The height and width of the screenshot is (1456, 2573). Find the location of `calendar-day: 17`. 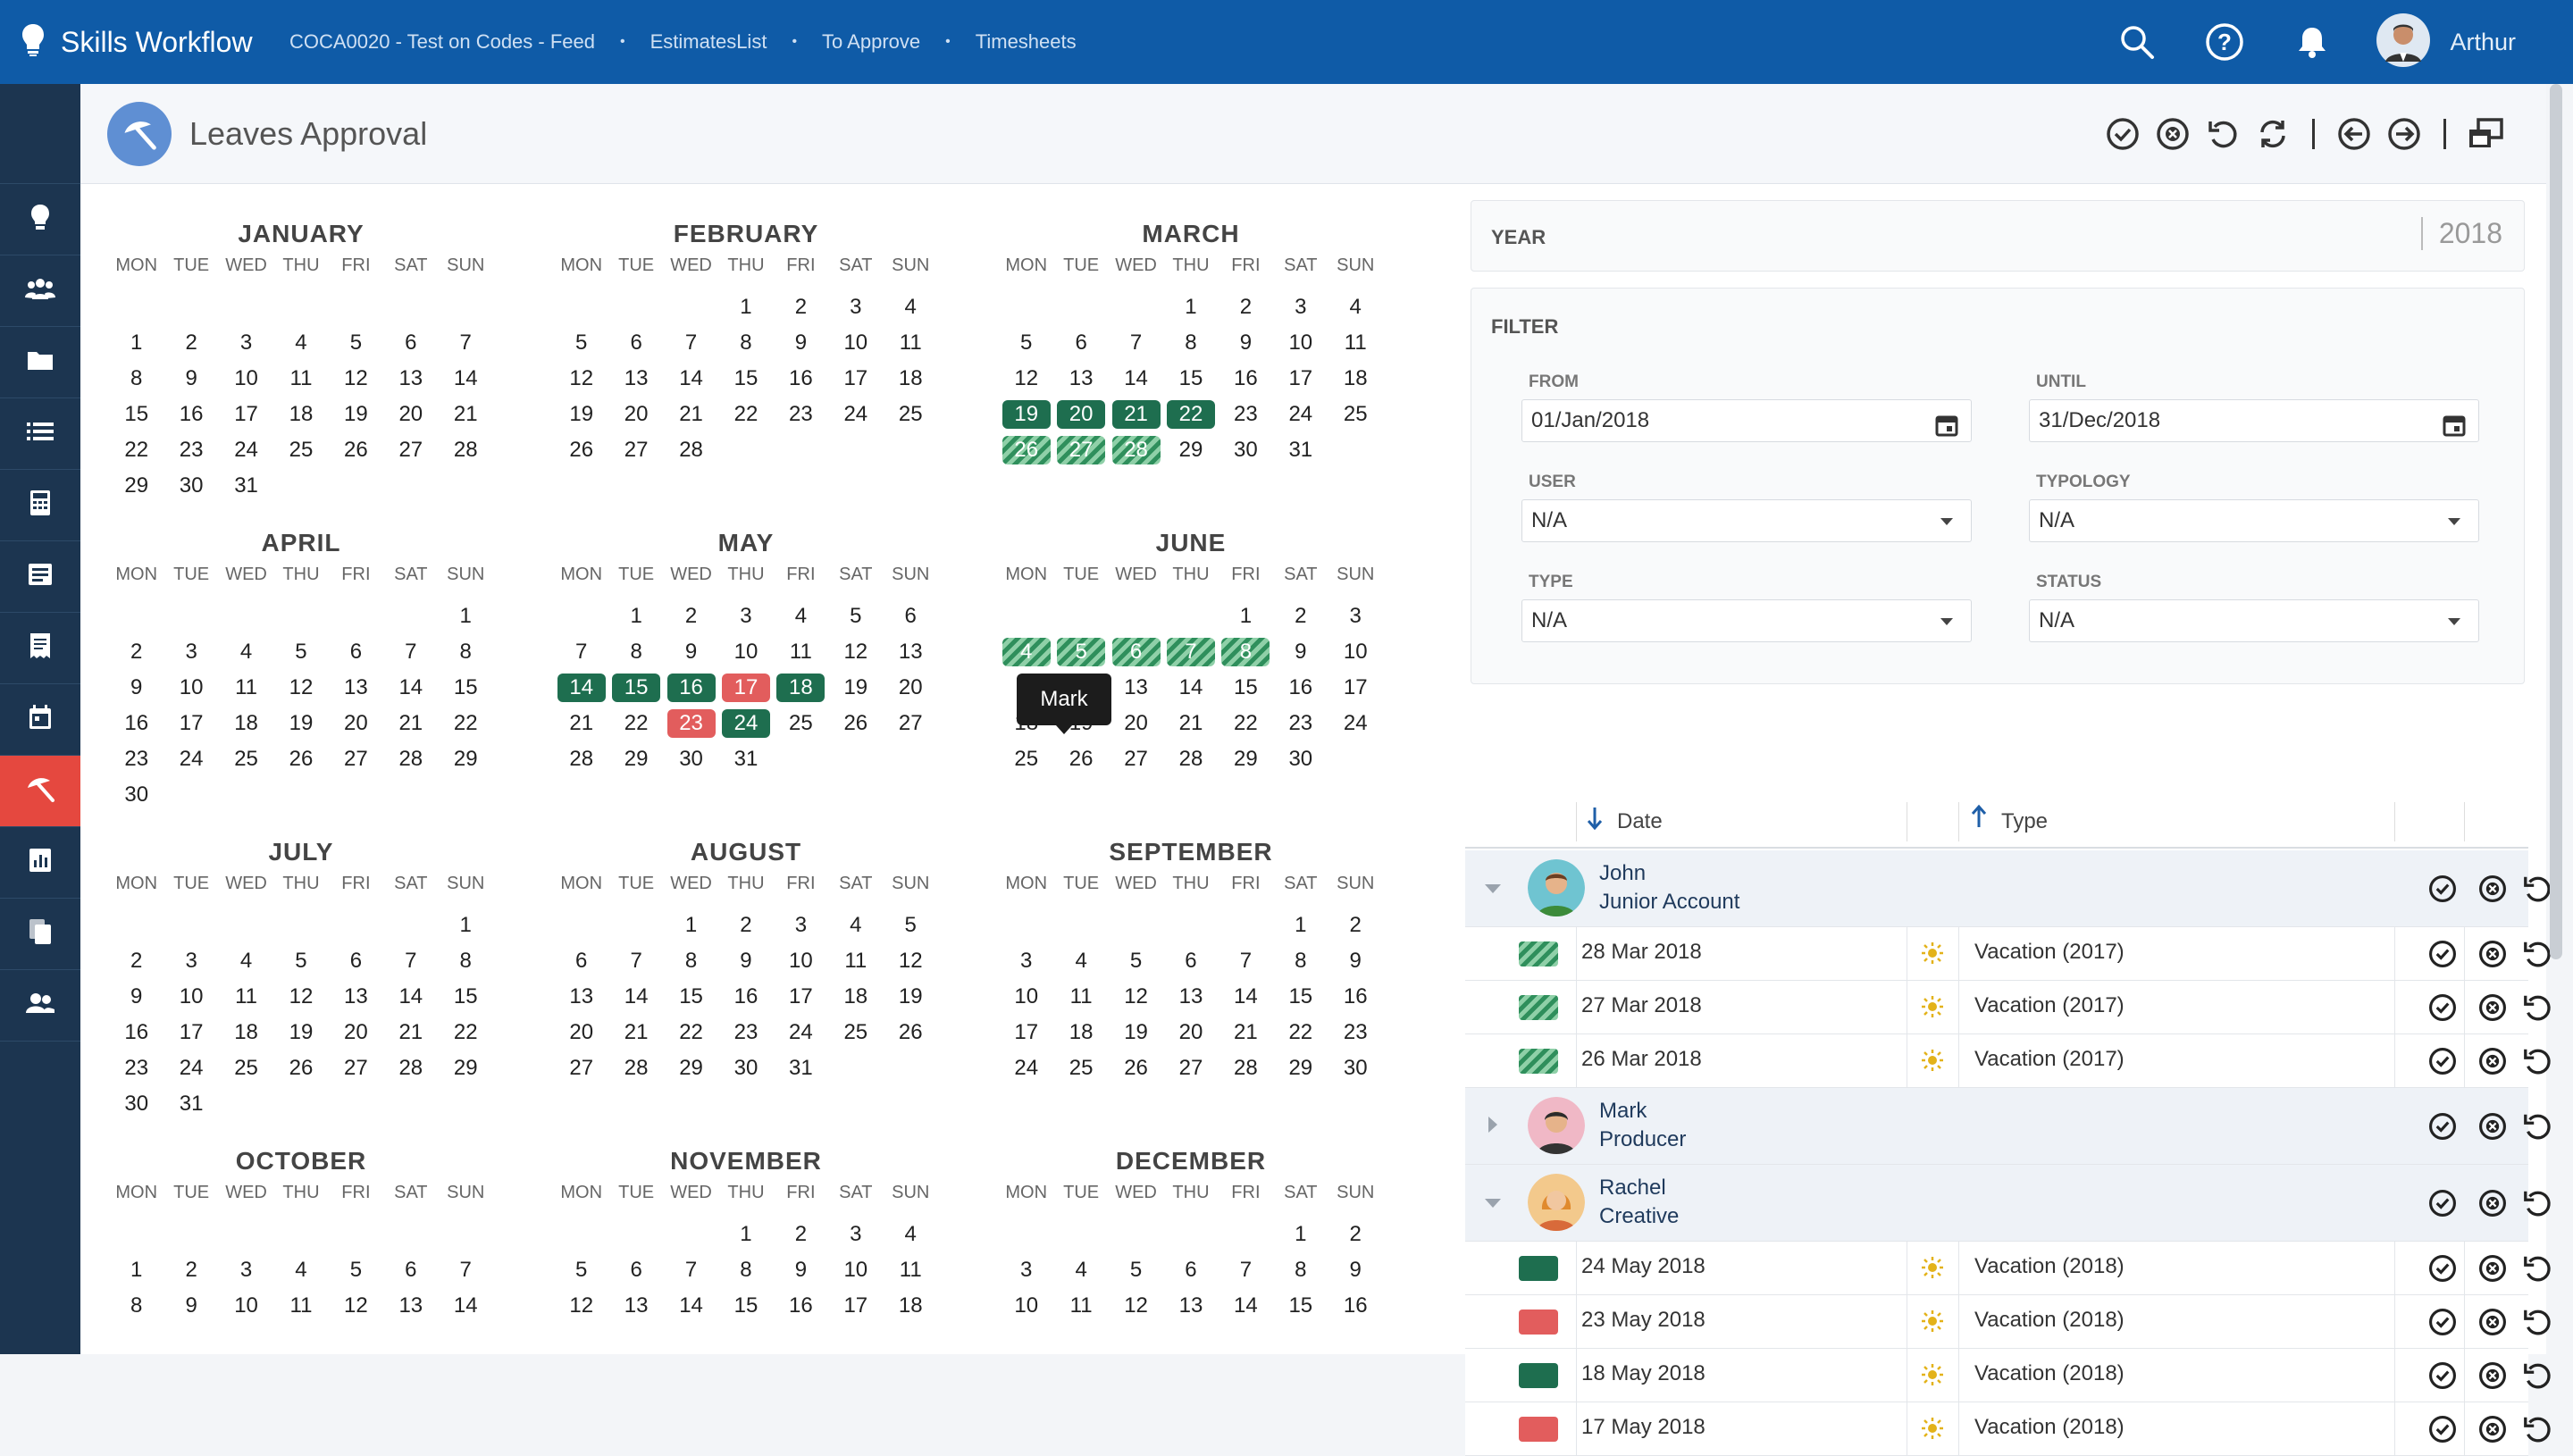

calendar-day: 17 is located at coordinates (855, 1306).